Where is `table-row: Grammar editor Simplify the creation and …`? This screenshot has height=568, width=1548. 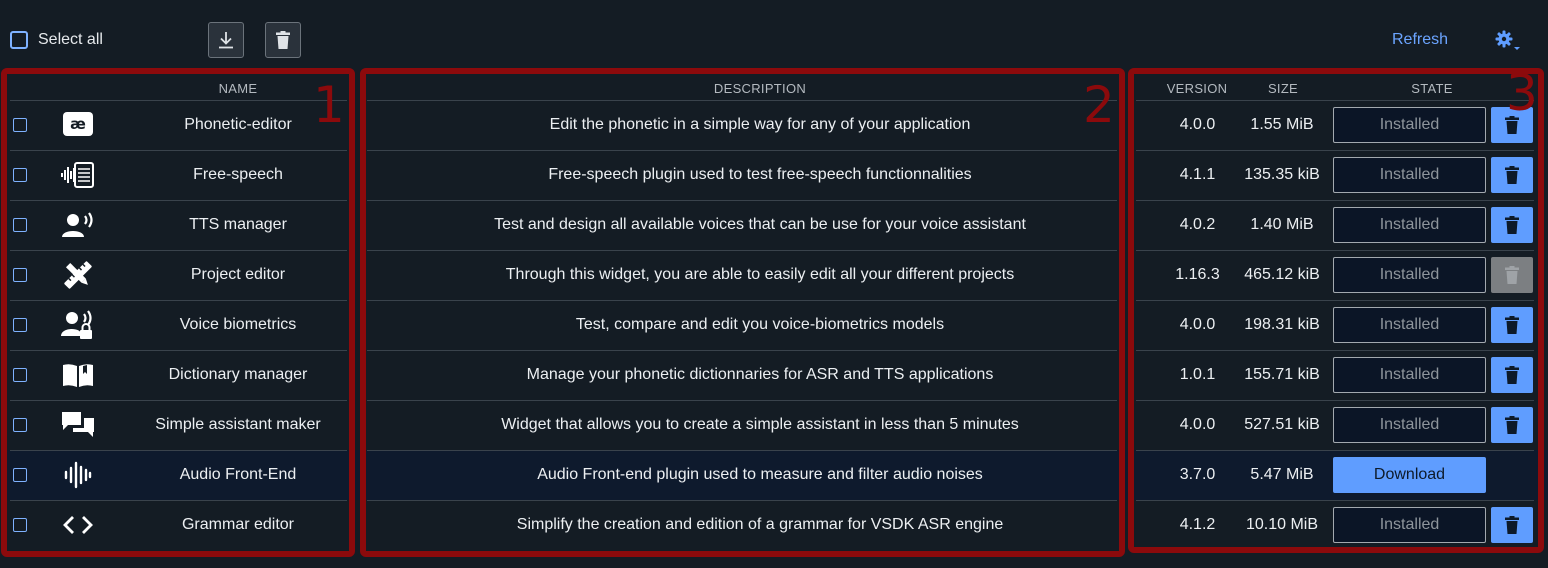 table-row: Grammar editor Simplify the creation and … is located at coordinates (774, 525).